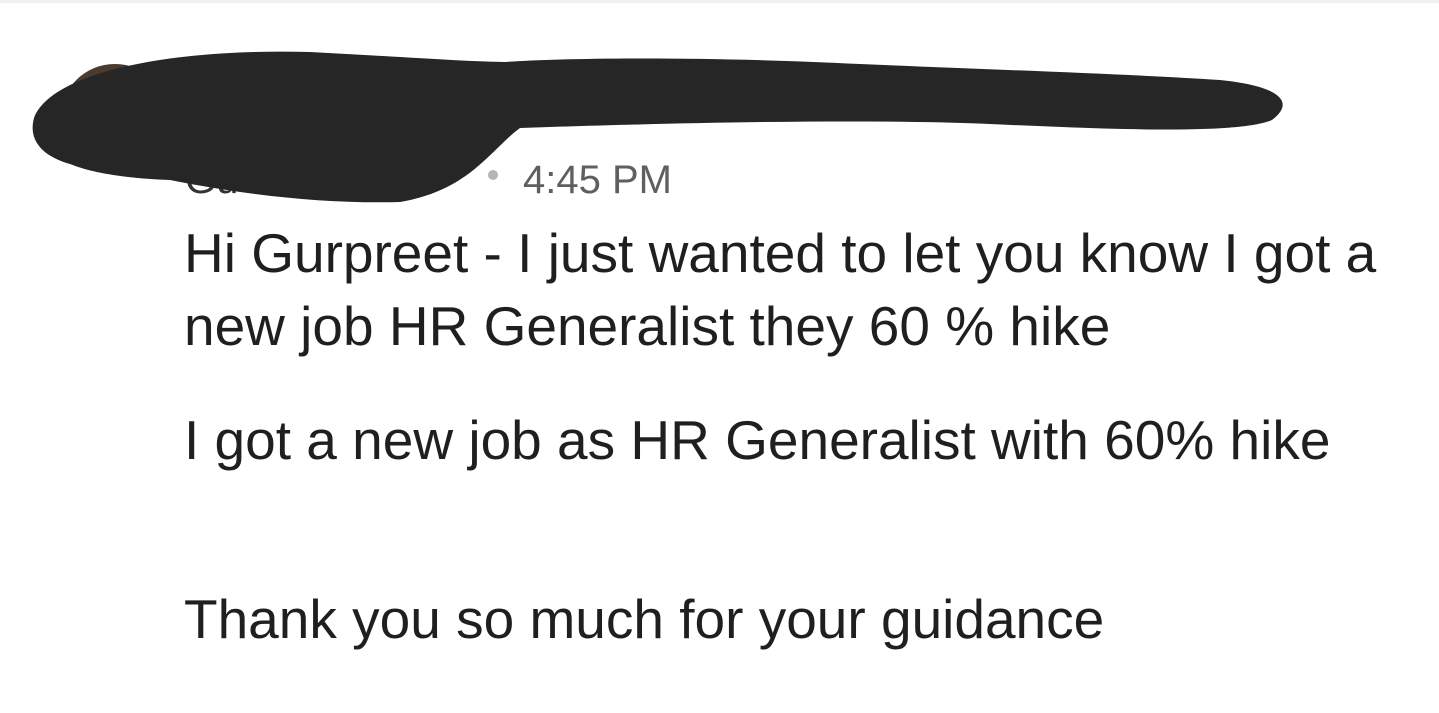 This screenshot has height=713, width=1439. Describe the element at coordinates (115, 119) in the screenshot. I see `sender-avatar` at that location.